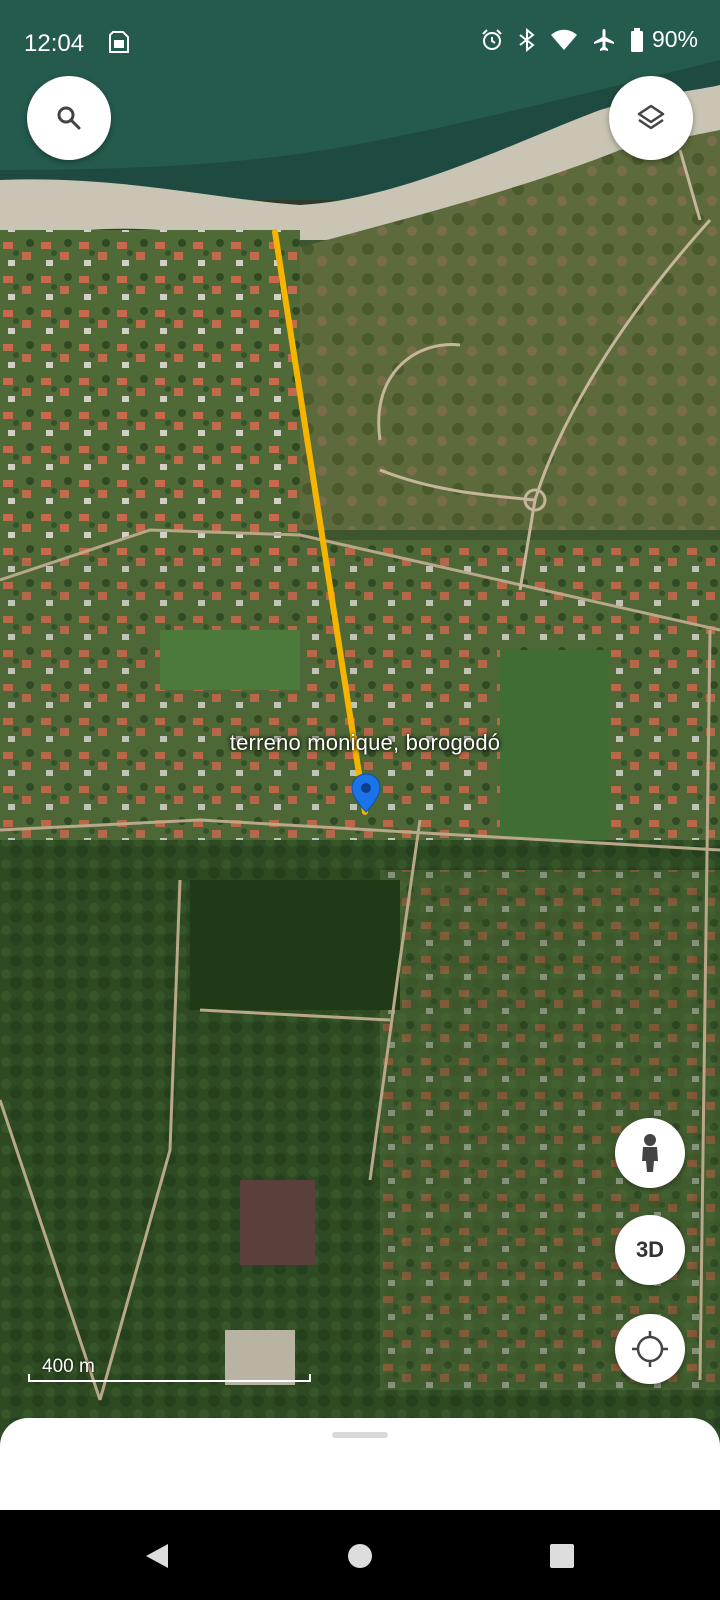 The image size is (720, 1600). I want to click on navigation-bar, so click(360, 1555).